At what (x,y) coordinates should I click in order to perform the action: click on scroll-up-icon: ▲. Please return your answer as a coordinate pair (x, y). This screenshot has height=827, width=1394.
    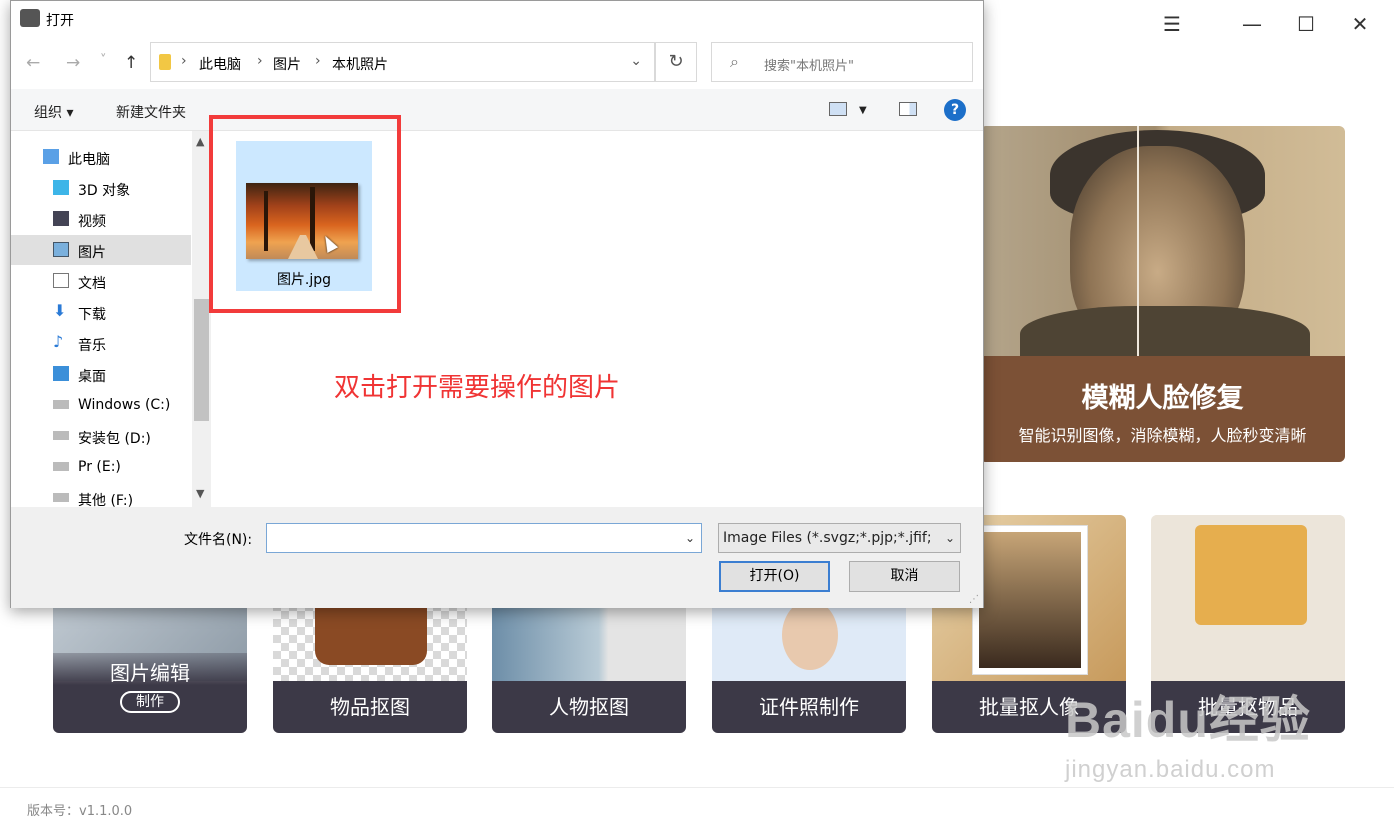
    Looking at the image, I should click on (200, 141).